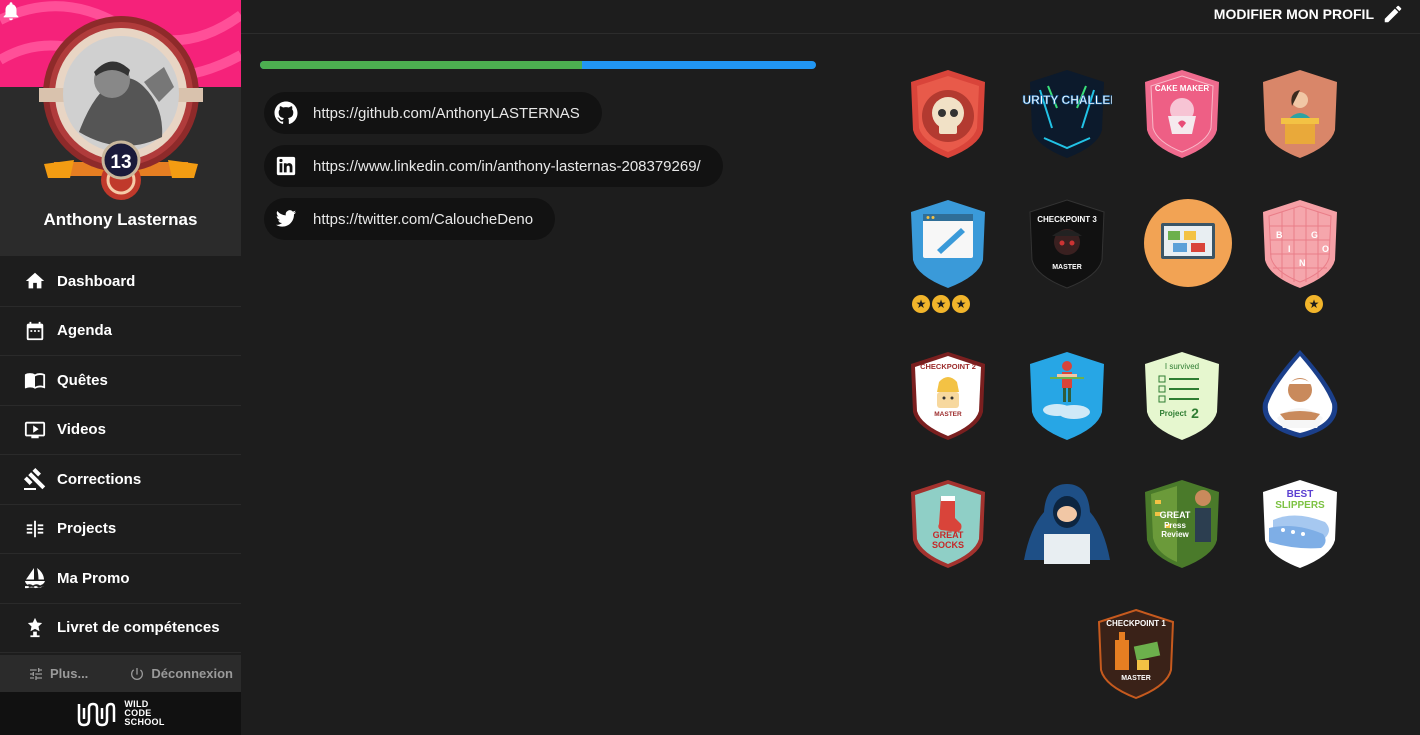 The height and width of the screenshot is (735, 1420). What do you see at coordinates (35, 281) in the screenshot?
I see `home-icon` at bounding box center [35, 281].